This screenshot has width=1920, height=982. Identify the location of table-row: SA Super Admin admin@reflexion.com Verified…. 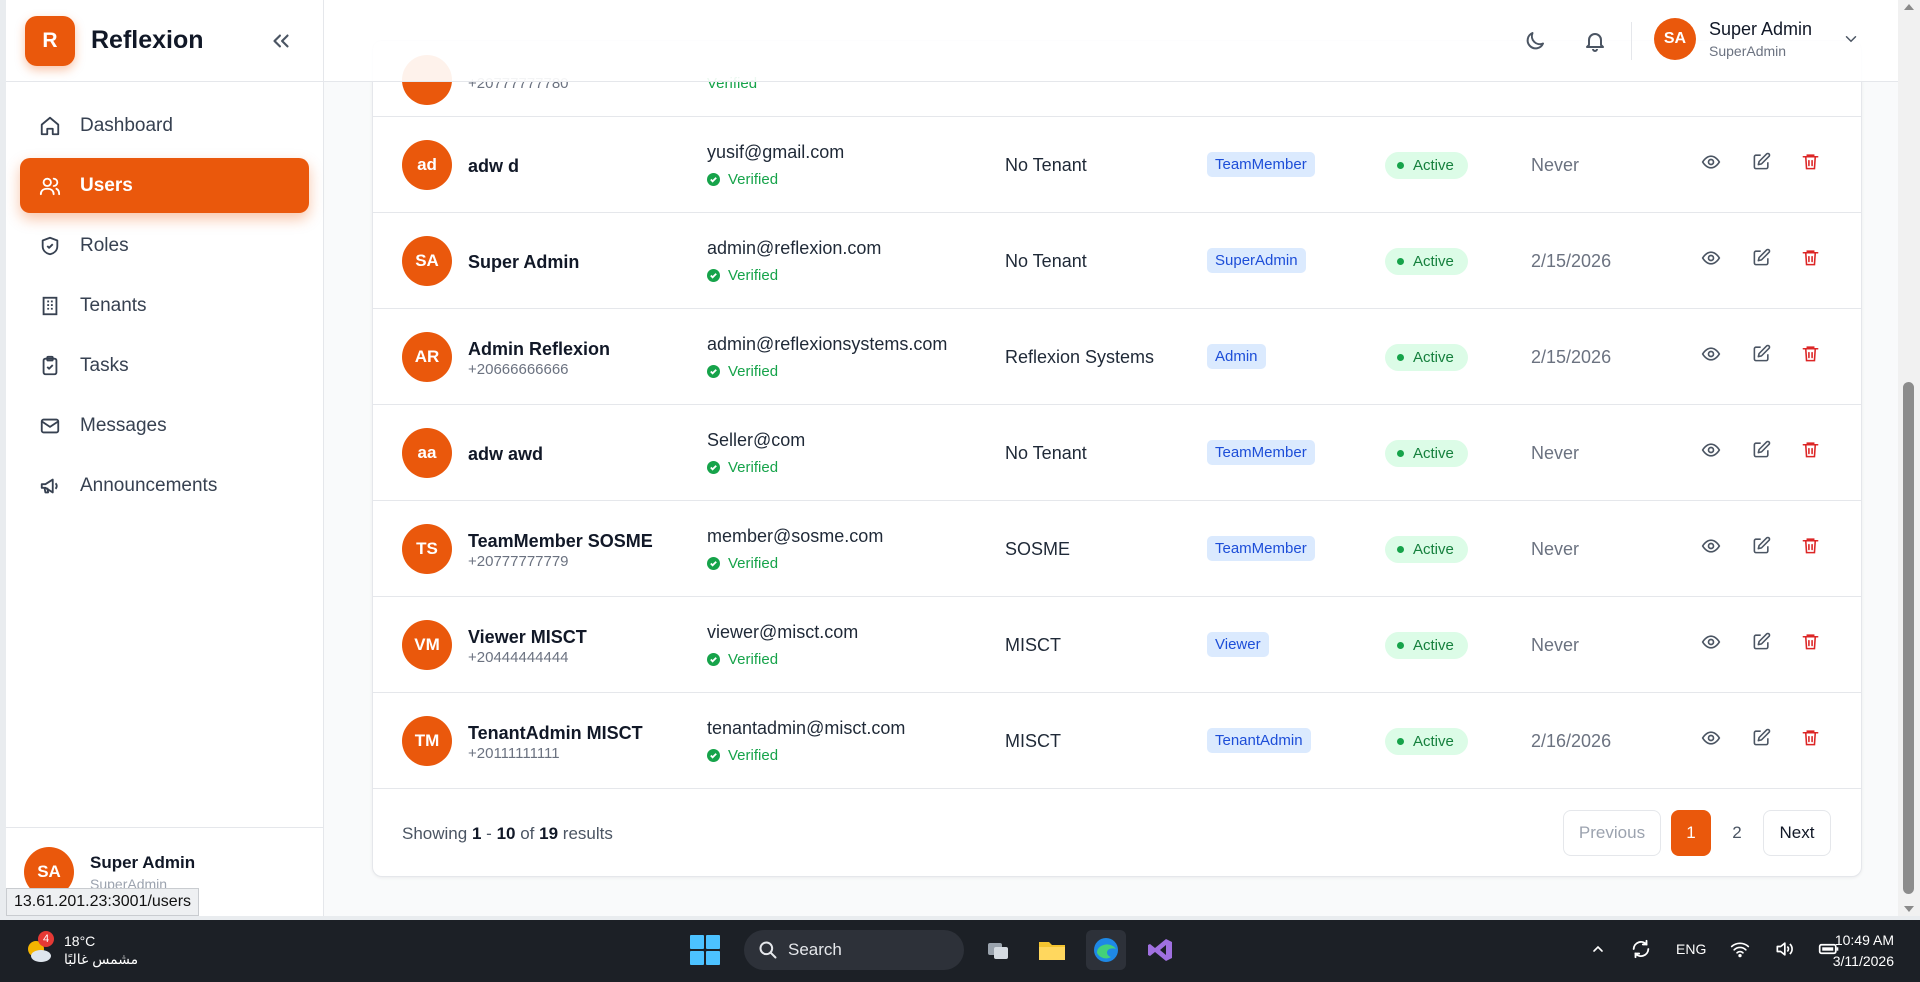
(1117, 261).